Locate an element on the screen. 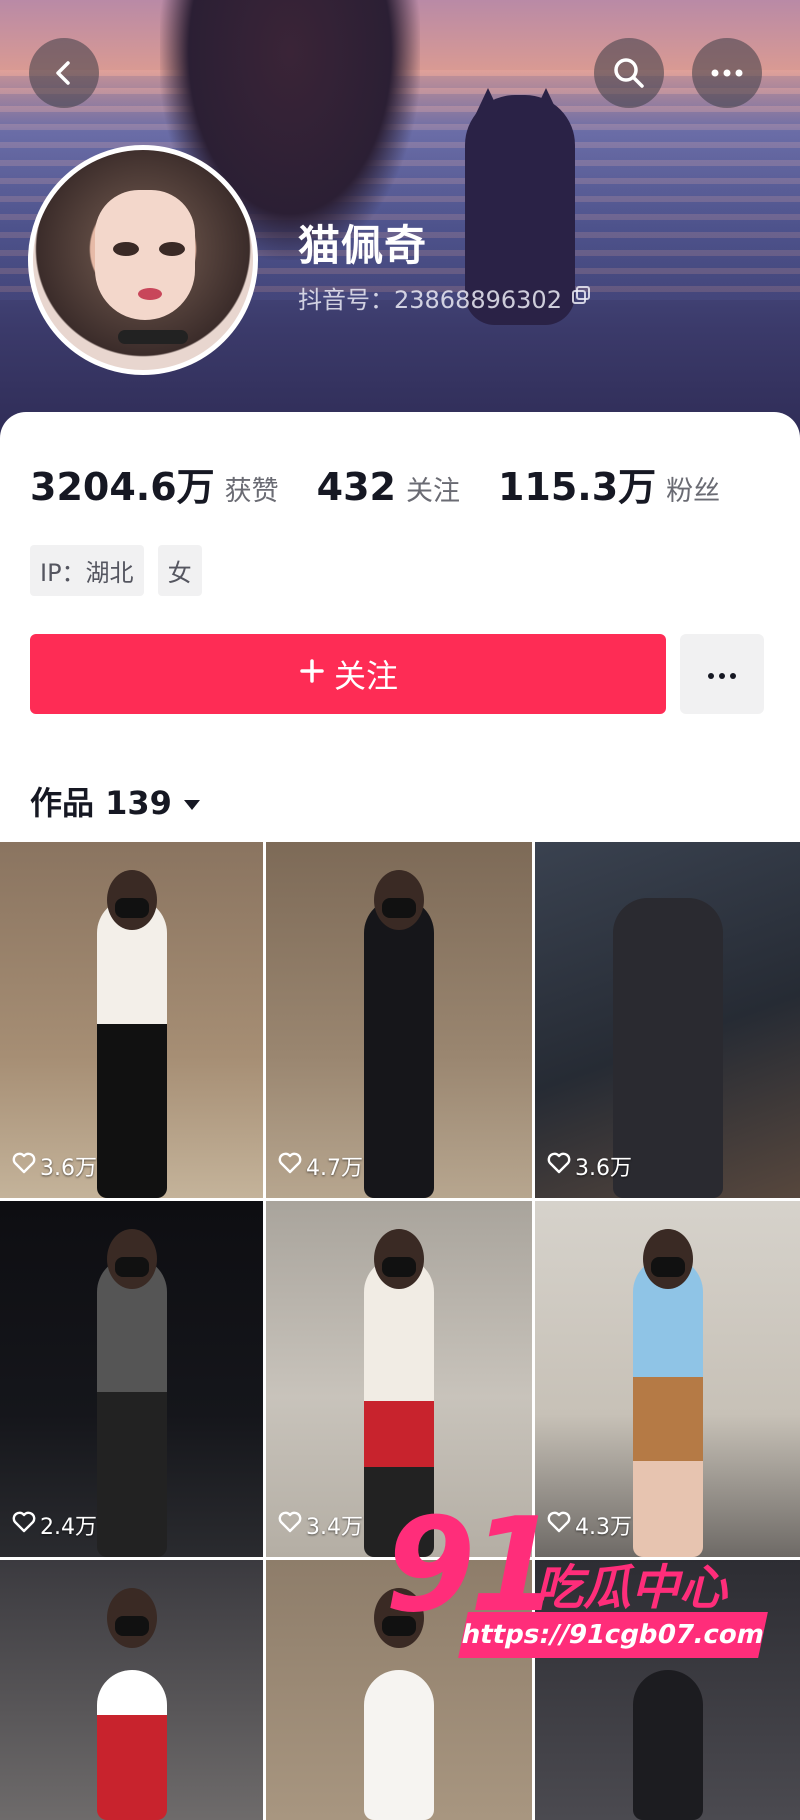  like-count: 3.4万 is located at coordinates (320, 1525).